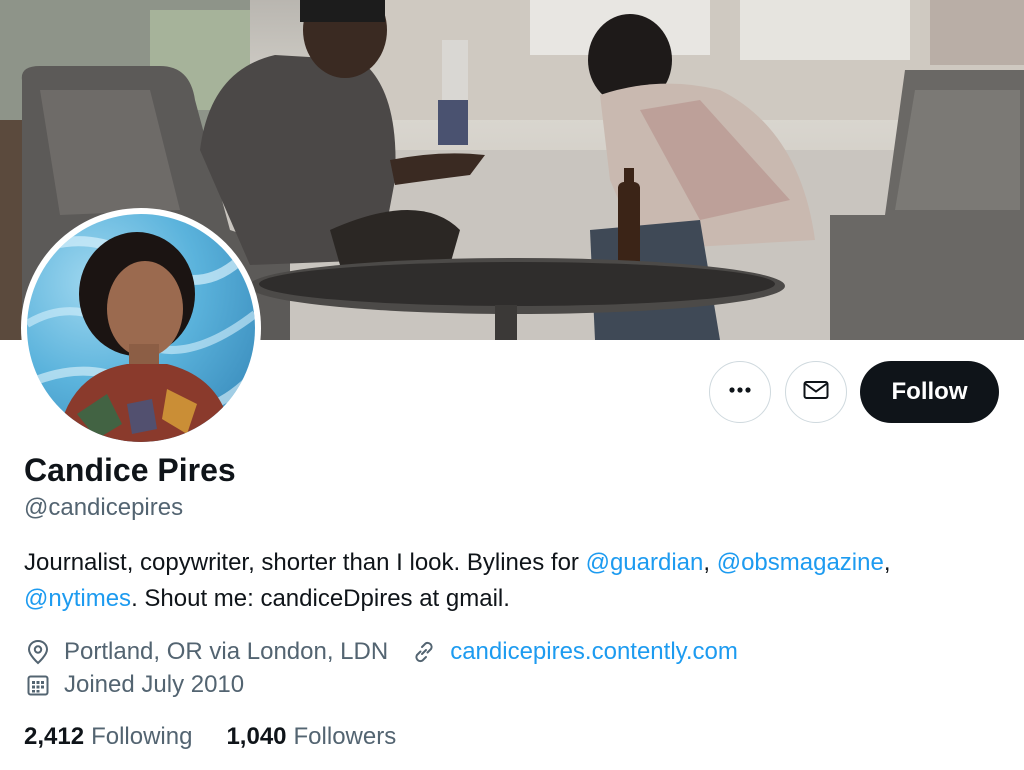  I want to click on following-link: 2,412 Following, so click(108, 737).